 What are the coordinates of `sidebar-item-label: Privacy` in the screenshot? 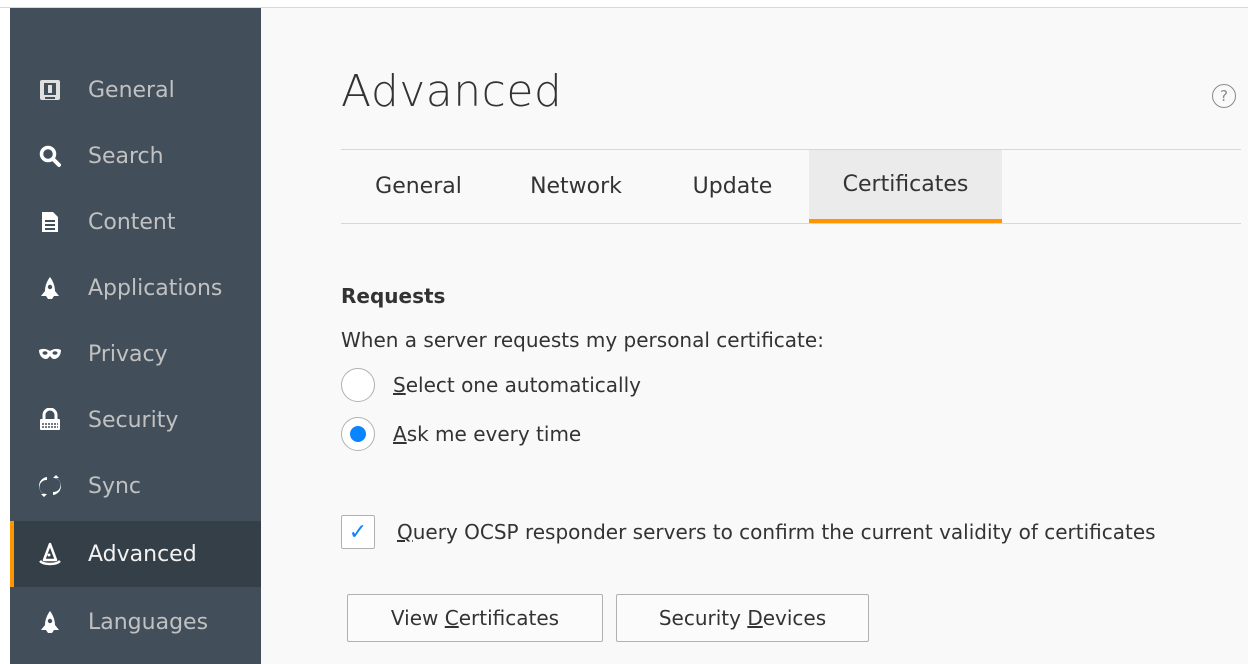 It's located at (128, 354).